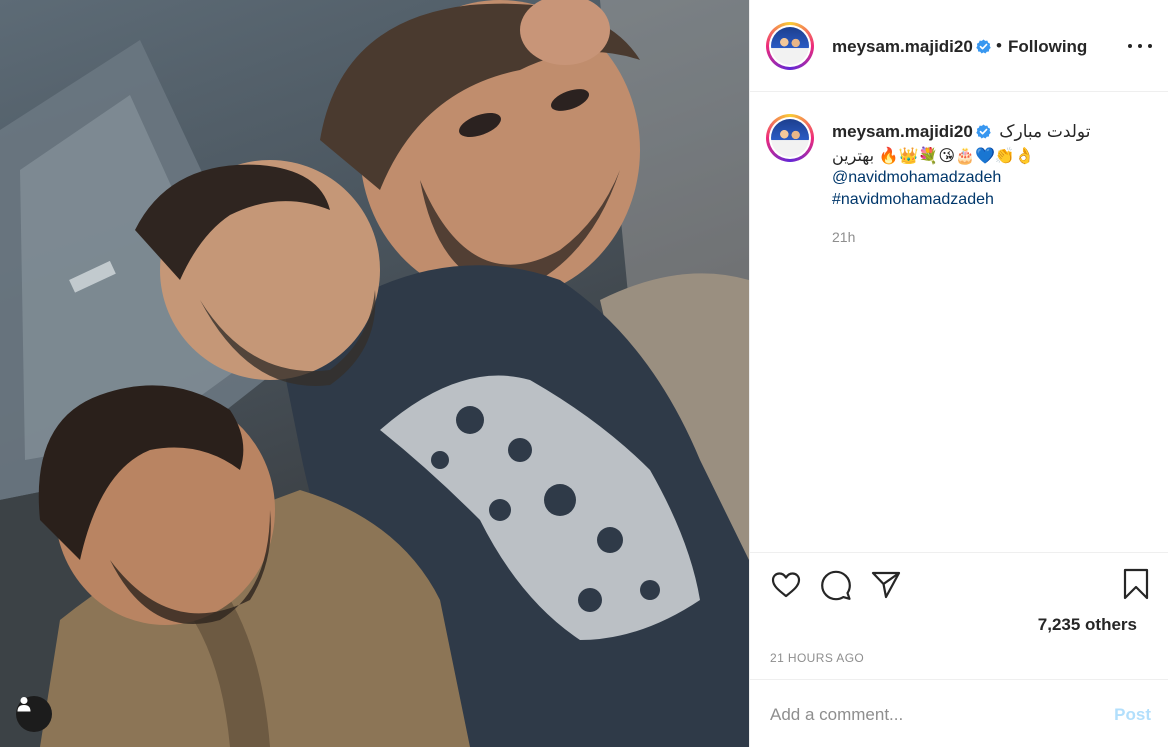 The height and width of the screenshot is (747, 1168). I want to click on comment-input, so click(930, 715).